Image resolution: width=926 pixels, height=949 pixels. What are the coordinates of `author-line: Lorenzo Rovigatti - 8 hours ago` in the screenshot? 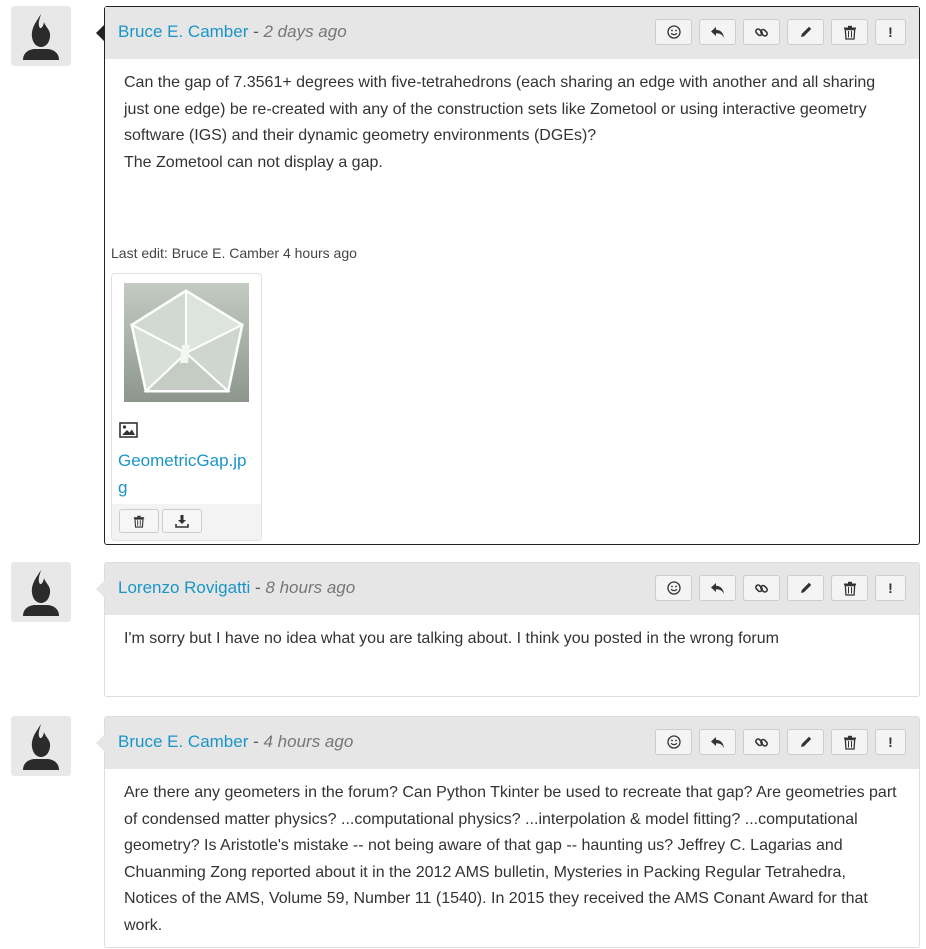 It's located at (236, 588).